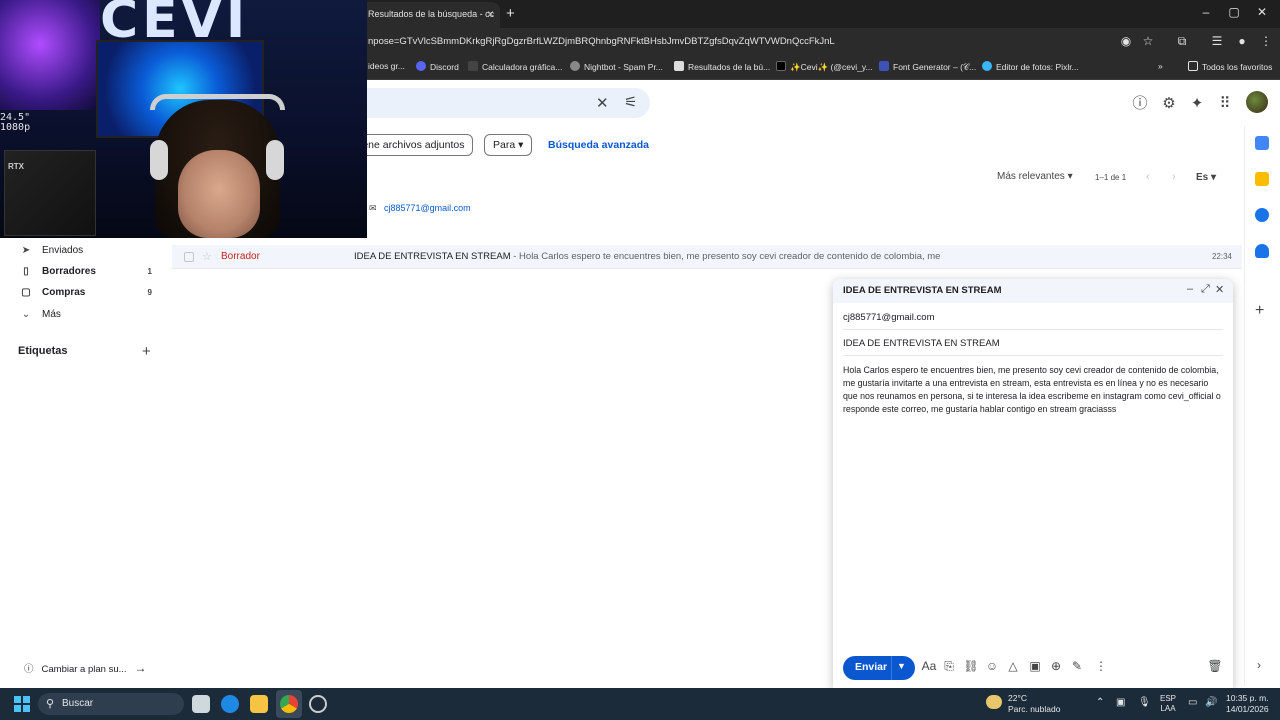 The width and height of the screenshot is (1280, 720). Describe the element at coordinates (679, 66) in the screenshot. I see `page-icon` at that location.